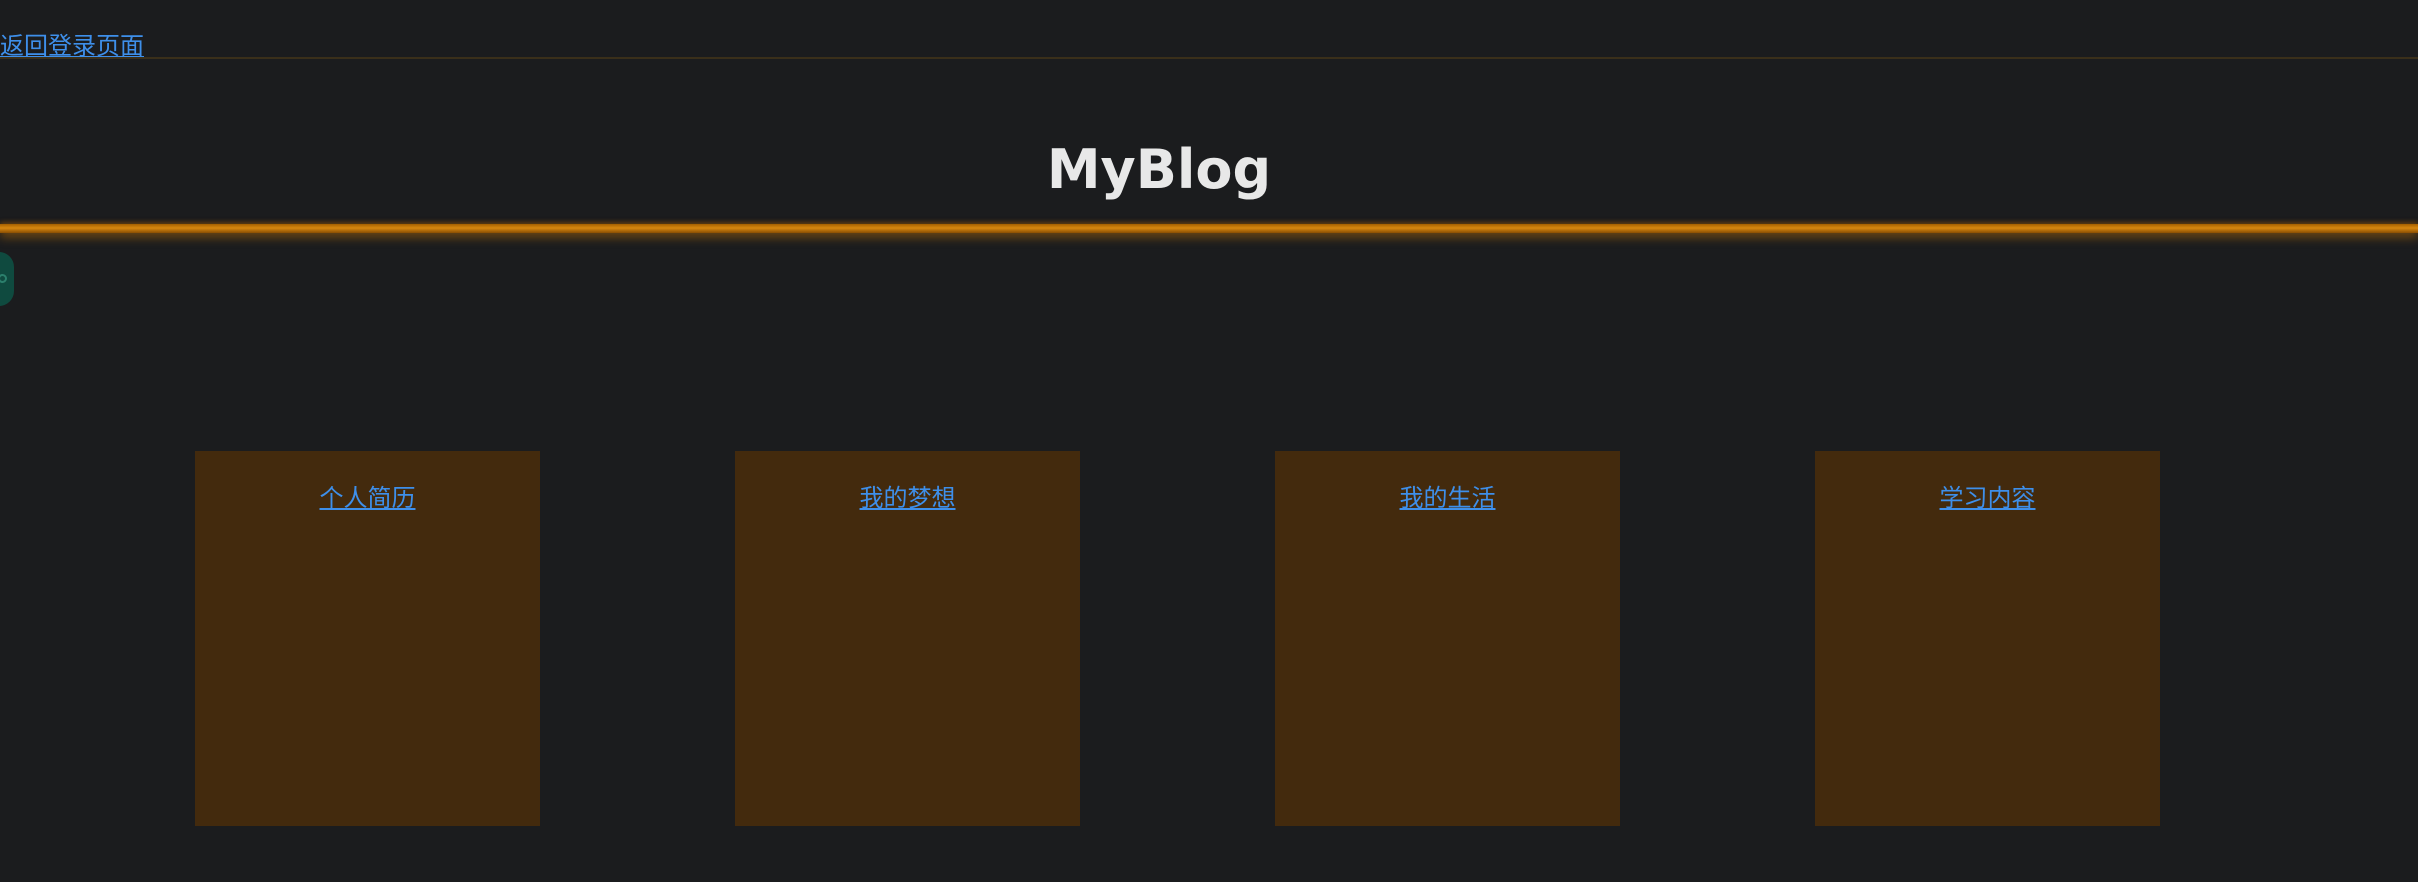  Describe the element at coordinates (1447, 638) in the screenshot. I see `card-life: 我的生活` at that location.